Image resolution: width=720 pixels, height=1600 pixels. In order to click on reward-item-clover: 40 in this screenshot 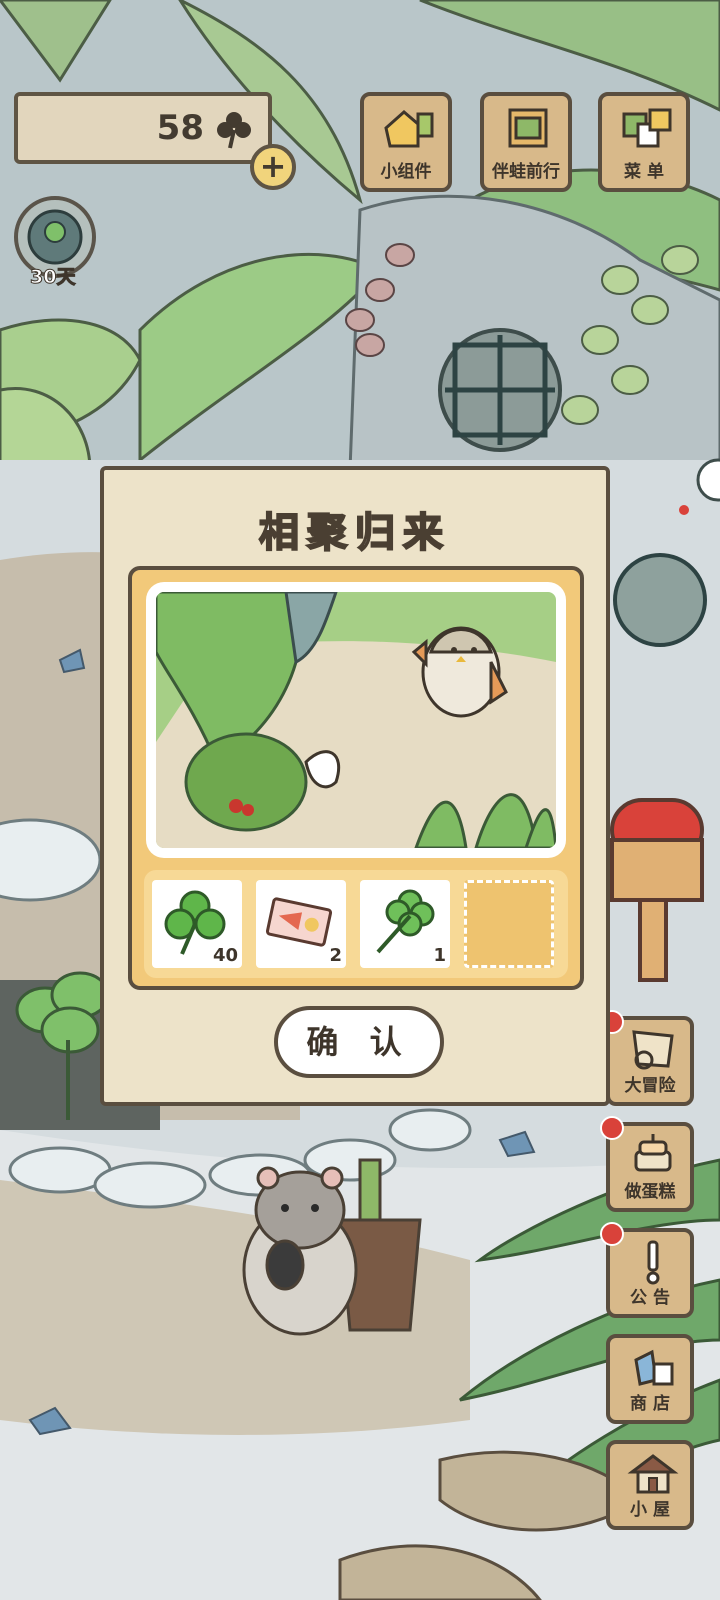, I will do `click(197, 924)`.